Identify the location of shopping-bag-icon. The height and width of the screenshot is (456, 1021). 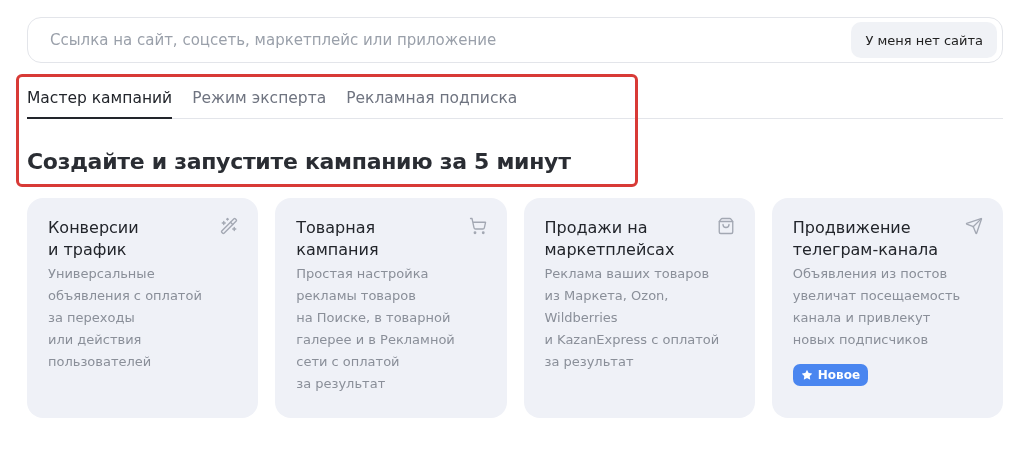
(725, 226).